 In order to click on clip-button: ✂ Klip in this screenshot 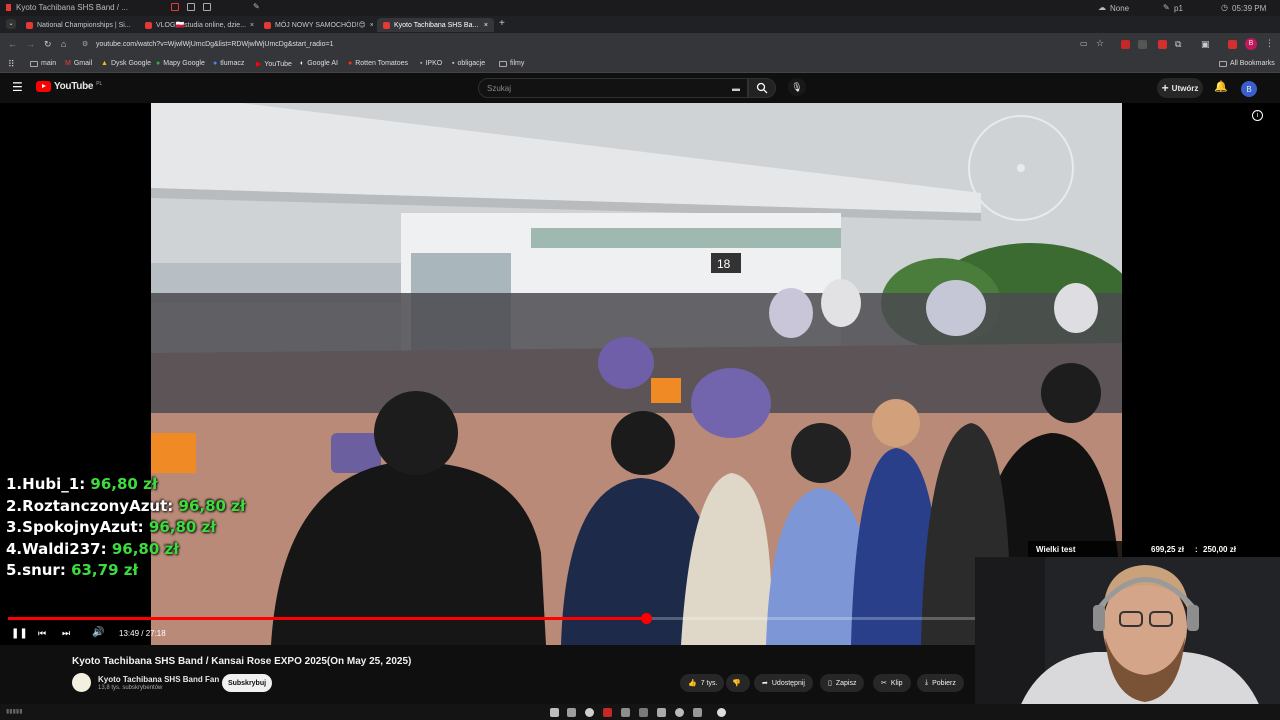, I will do `click(892, 683)`.